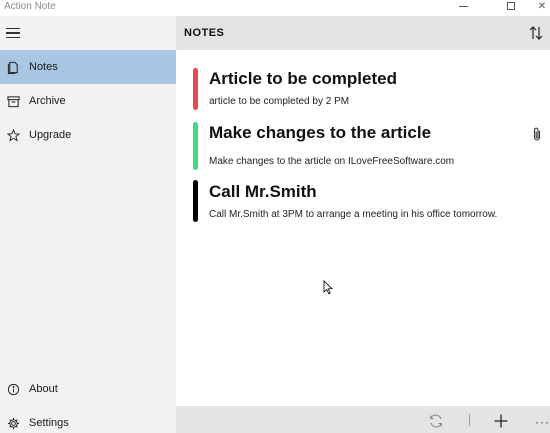 The height and width of the screenshot is (433, 550). What do you see at coordinates (88, 419) in the screenshot?
I see `sidebar-item-settings: Settings` at bounding box center [88, 419].